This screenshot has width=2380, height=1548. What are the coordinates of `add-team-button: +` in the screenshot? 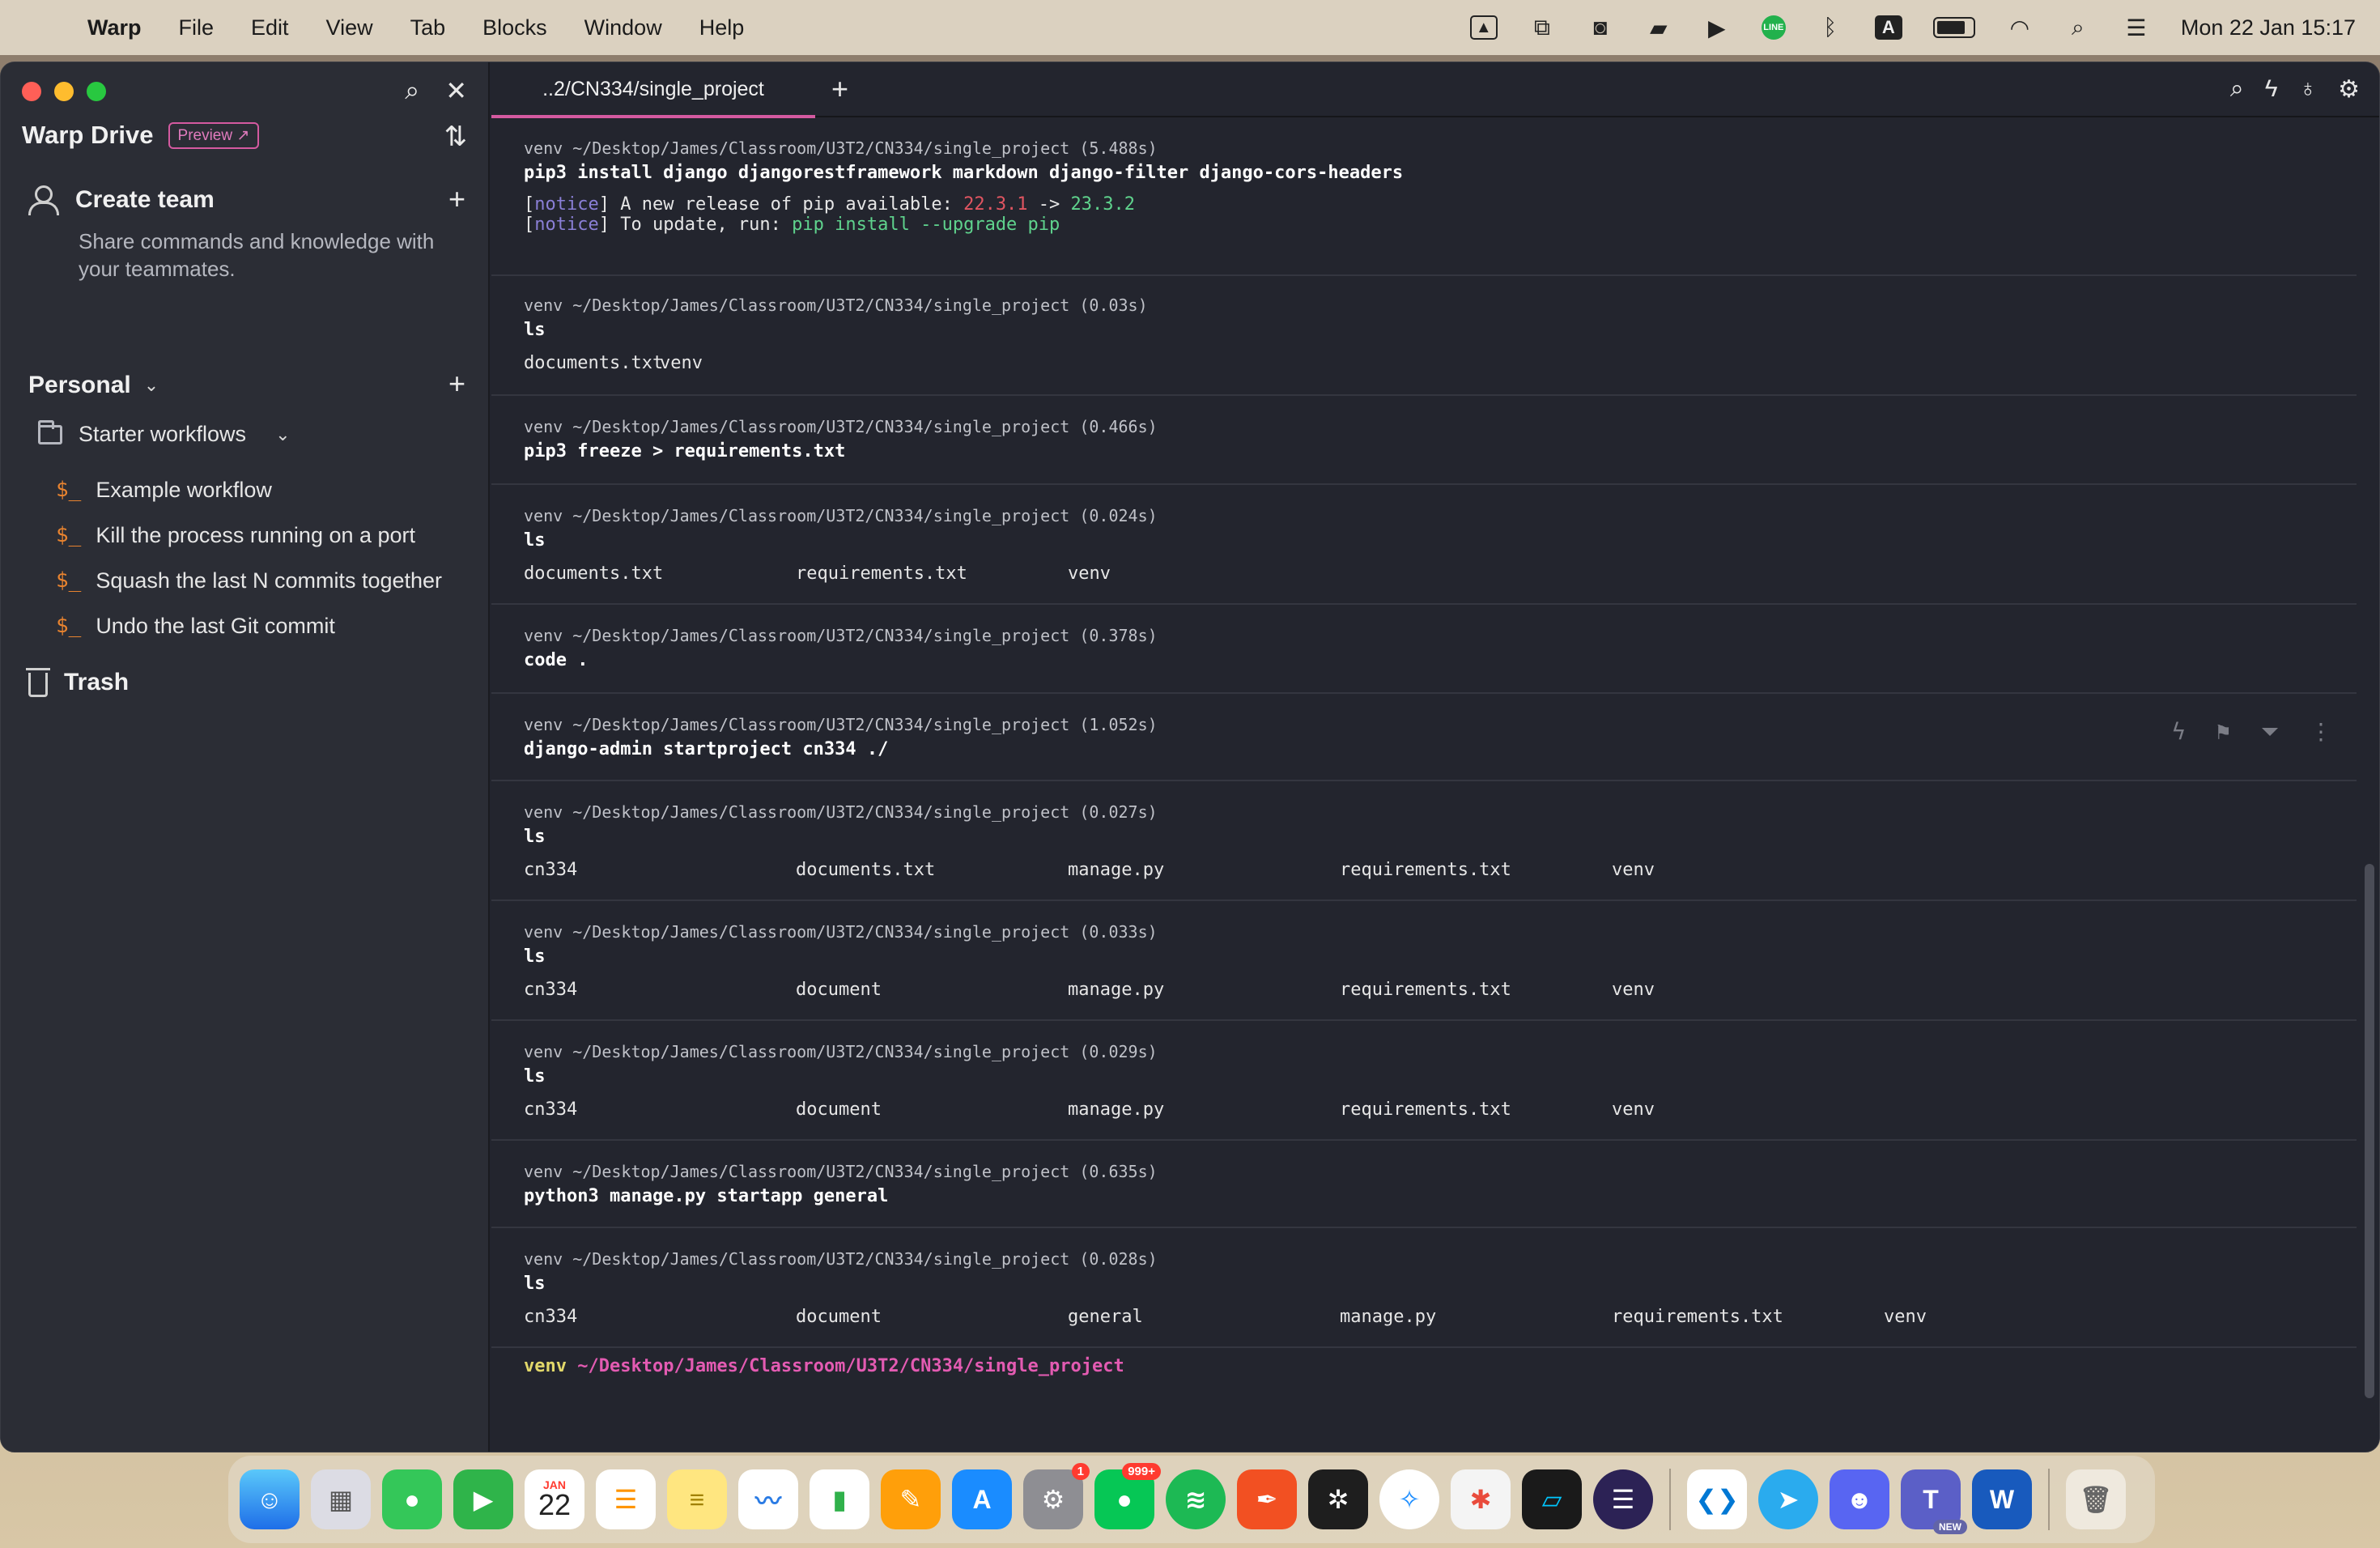 It's located at (457, 199).